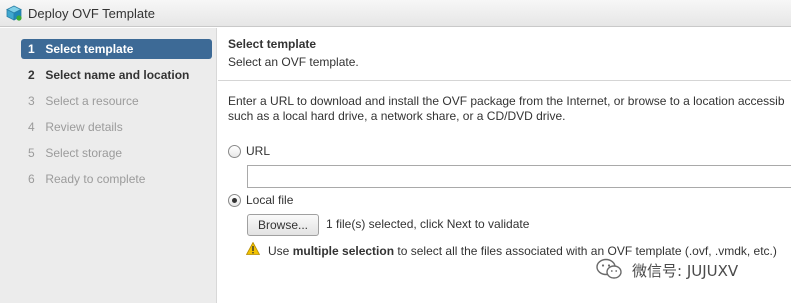 Image resolution: width=791 pixels, height=303 pixels. I want to click on hint-bold: multiple selection, so click(343, 251).